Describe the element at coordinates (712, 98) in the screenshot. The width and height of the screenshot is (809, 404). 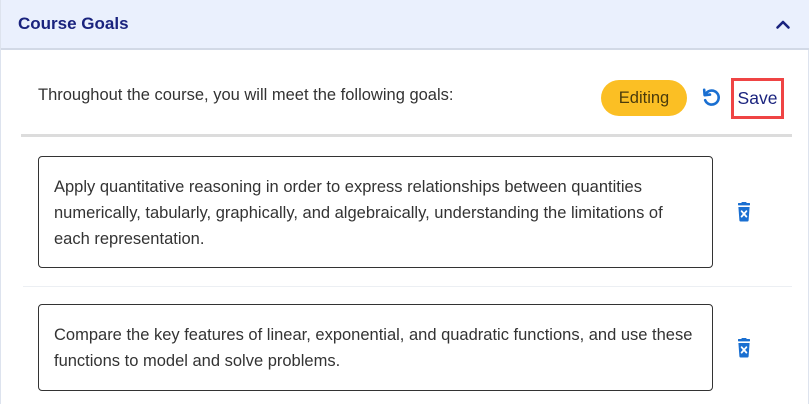
I see `undo-icon` at that location.